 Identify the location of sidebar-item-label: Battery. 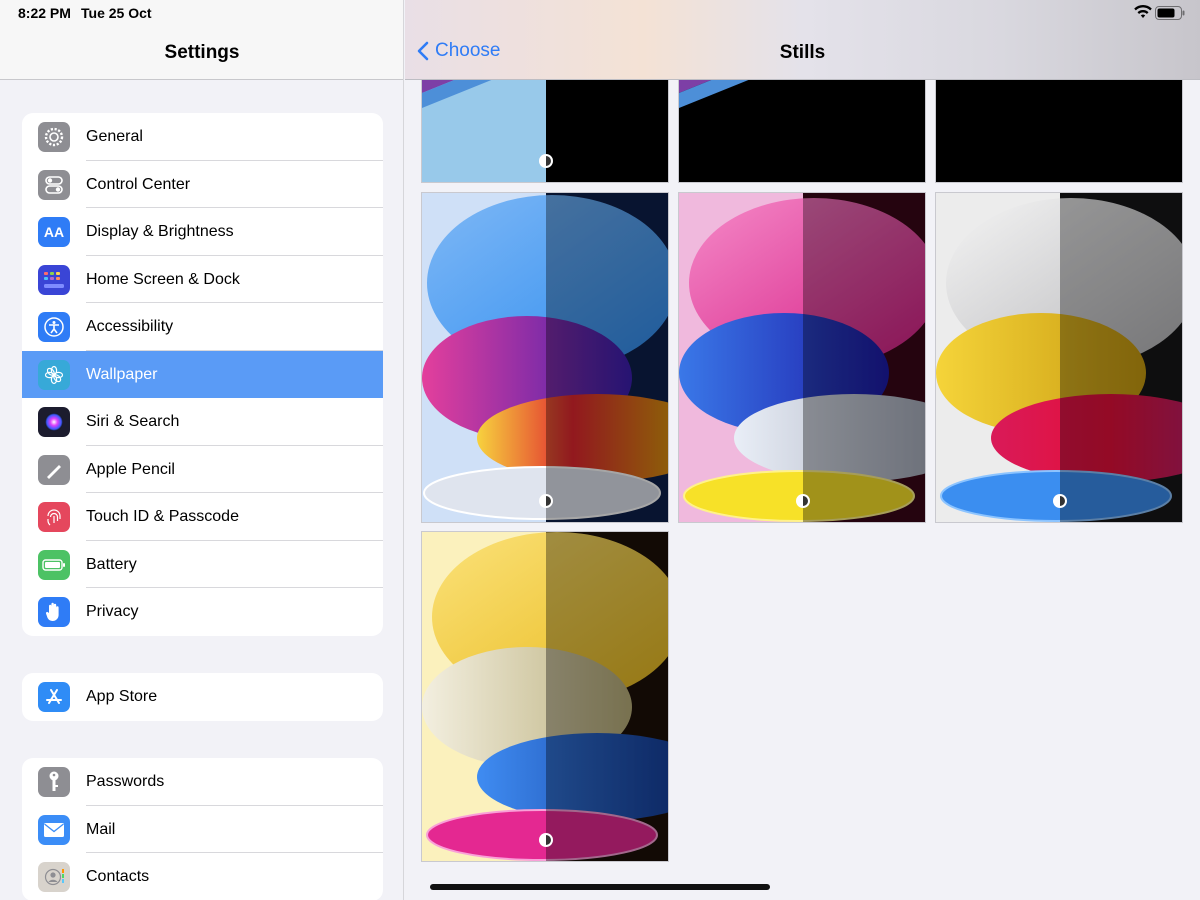
(111, 564).